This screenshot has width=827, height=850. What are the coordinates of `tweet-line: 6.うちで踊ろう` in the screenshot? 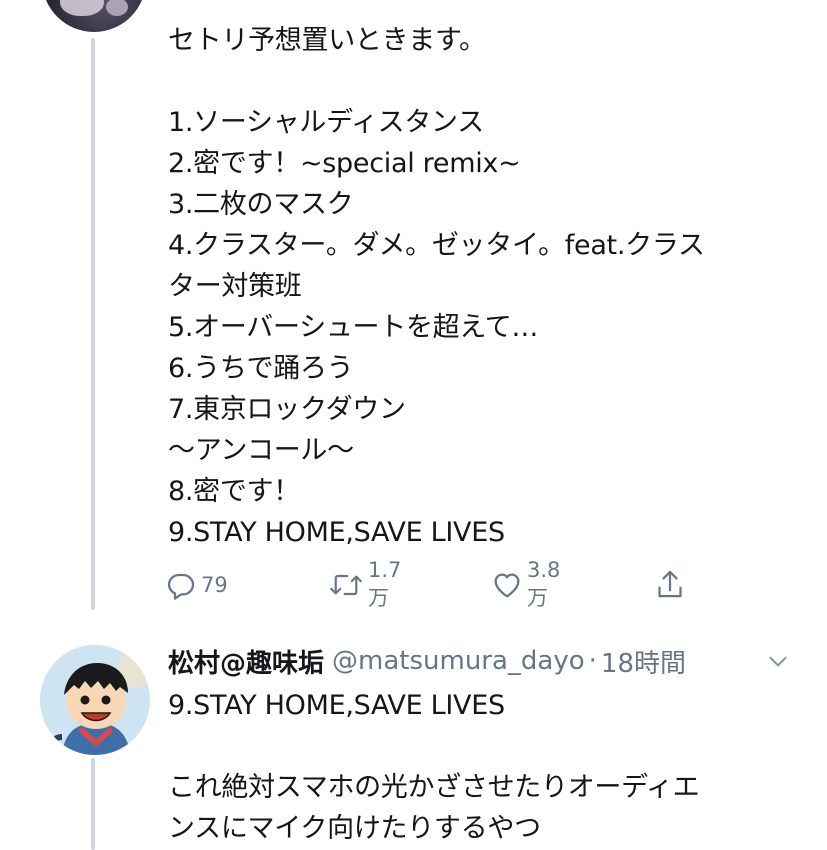 It's located at (261, 368).